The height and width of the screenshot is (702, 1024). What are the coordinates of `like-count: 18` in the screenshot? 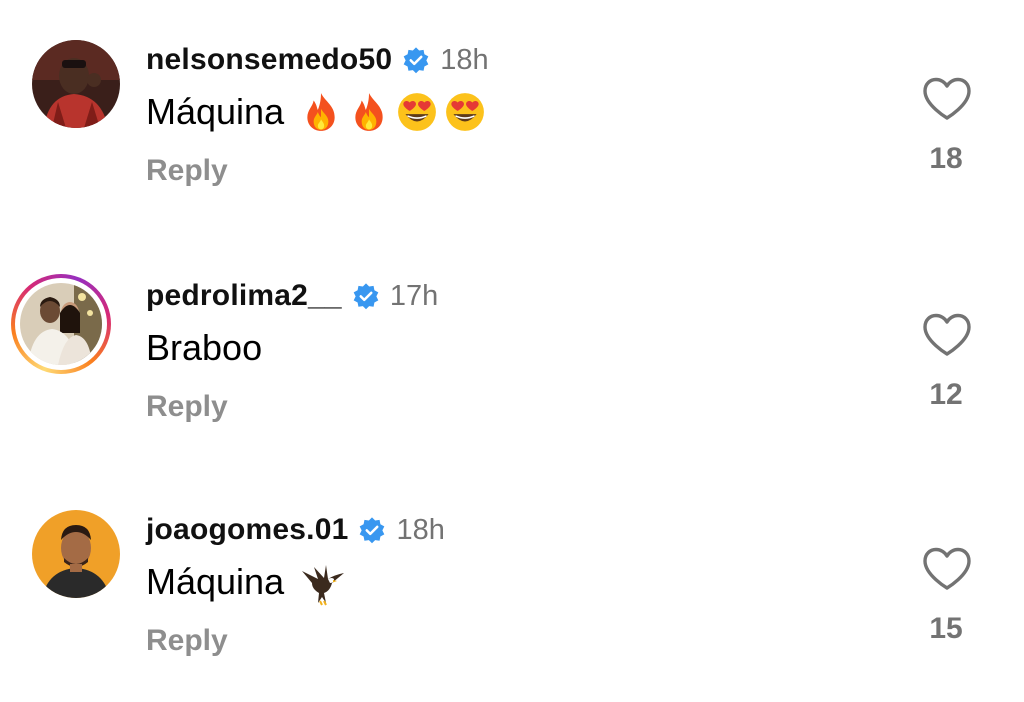 It's located at (946, 158).